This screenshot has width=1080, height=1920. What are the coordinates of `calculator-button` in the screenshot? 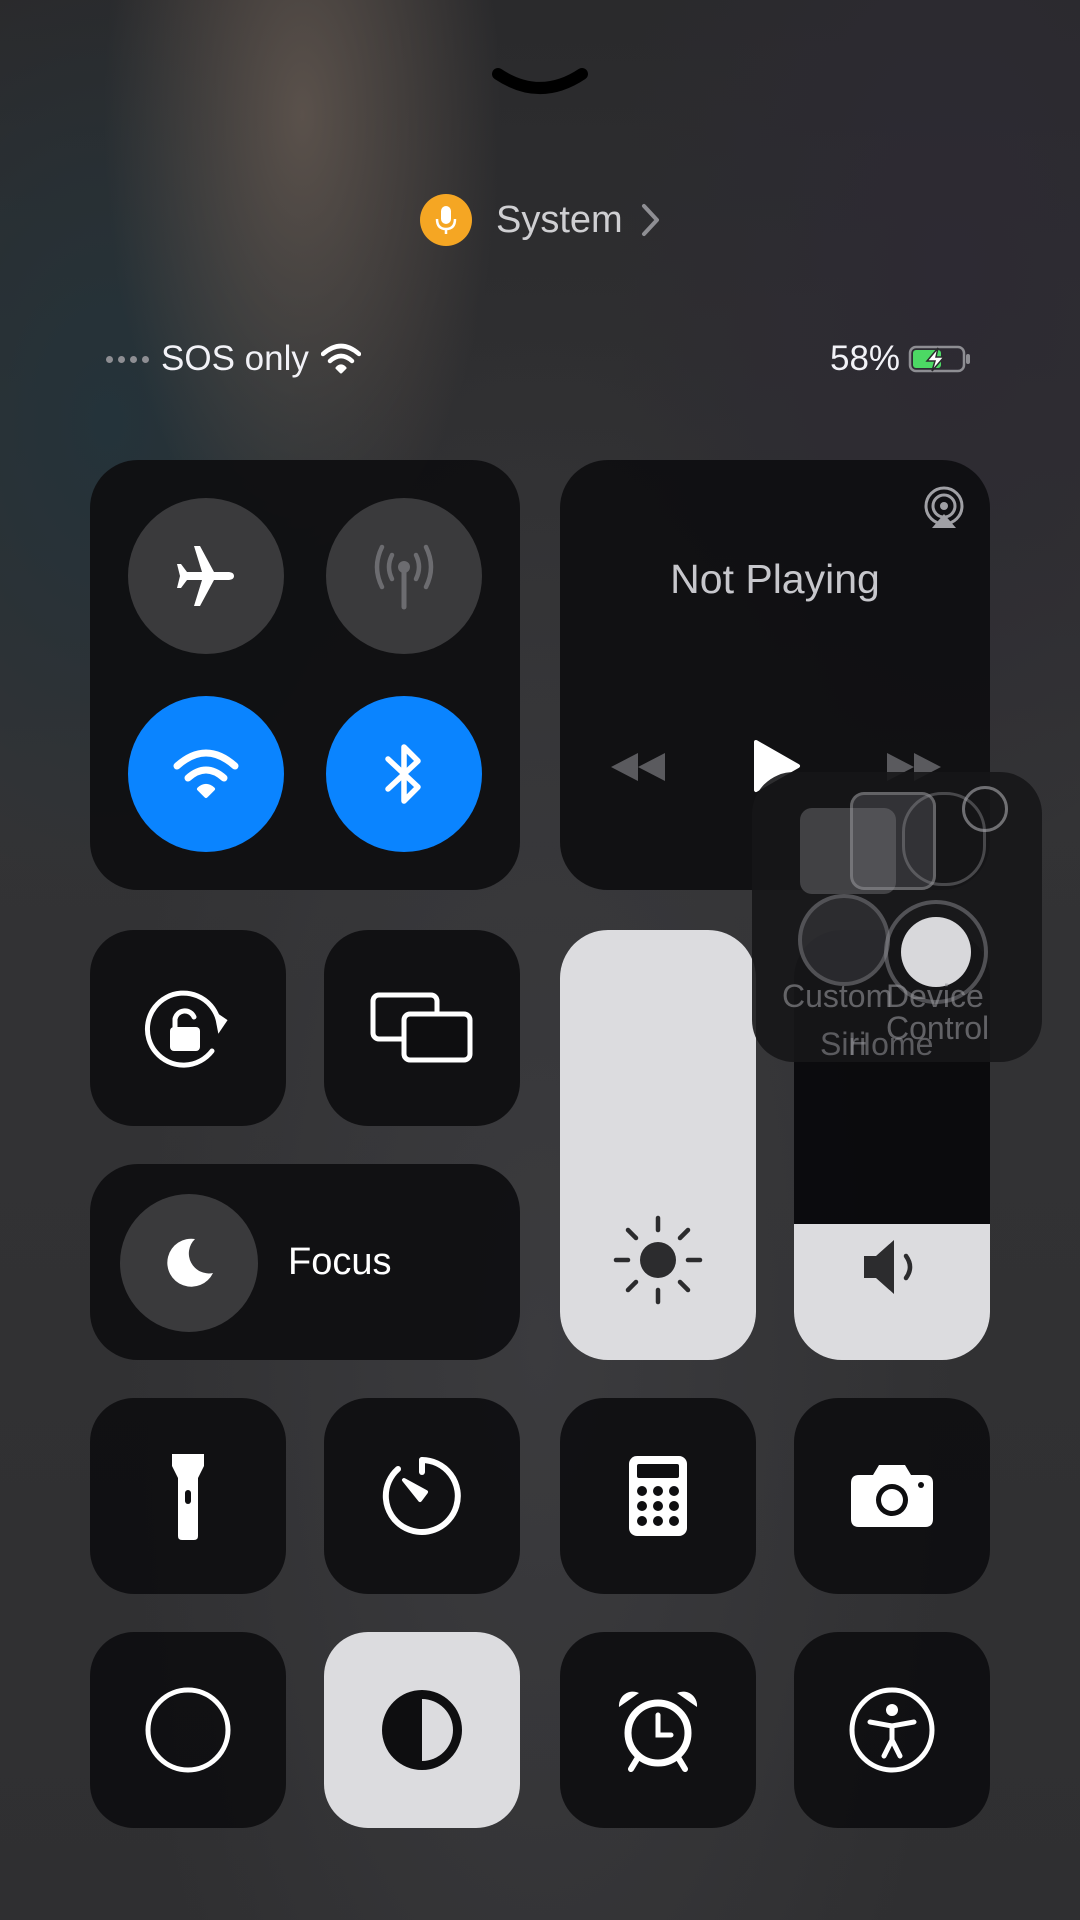 It's located at (658, 1496).